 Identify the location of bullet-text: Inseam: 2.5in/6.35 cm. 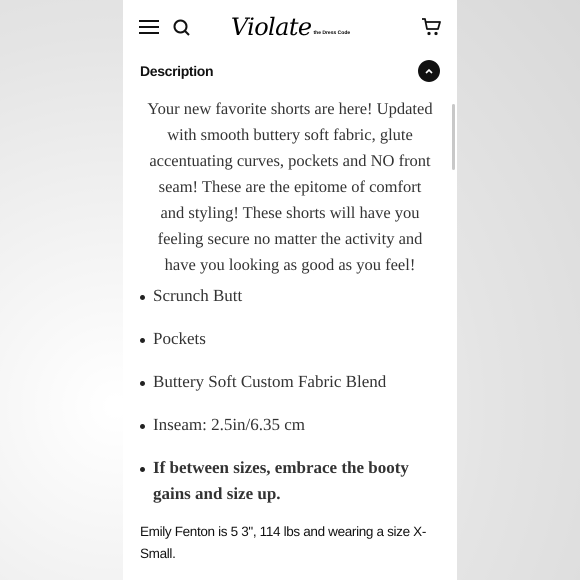
(229, 425).